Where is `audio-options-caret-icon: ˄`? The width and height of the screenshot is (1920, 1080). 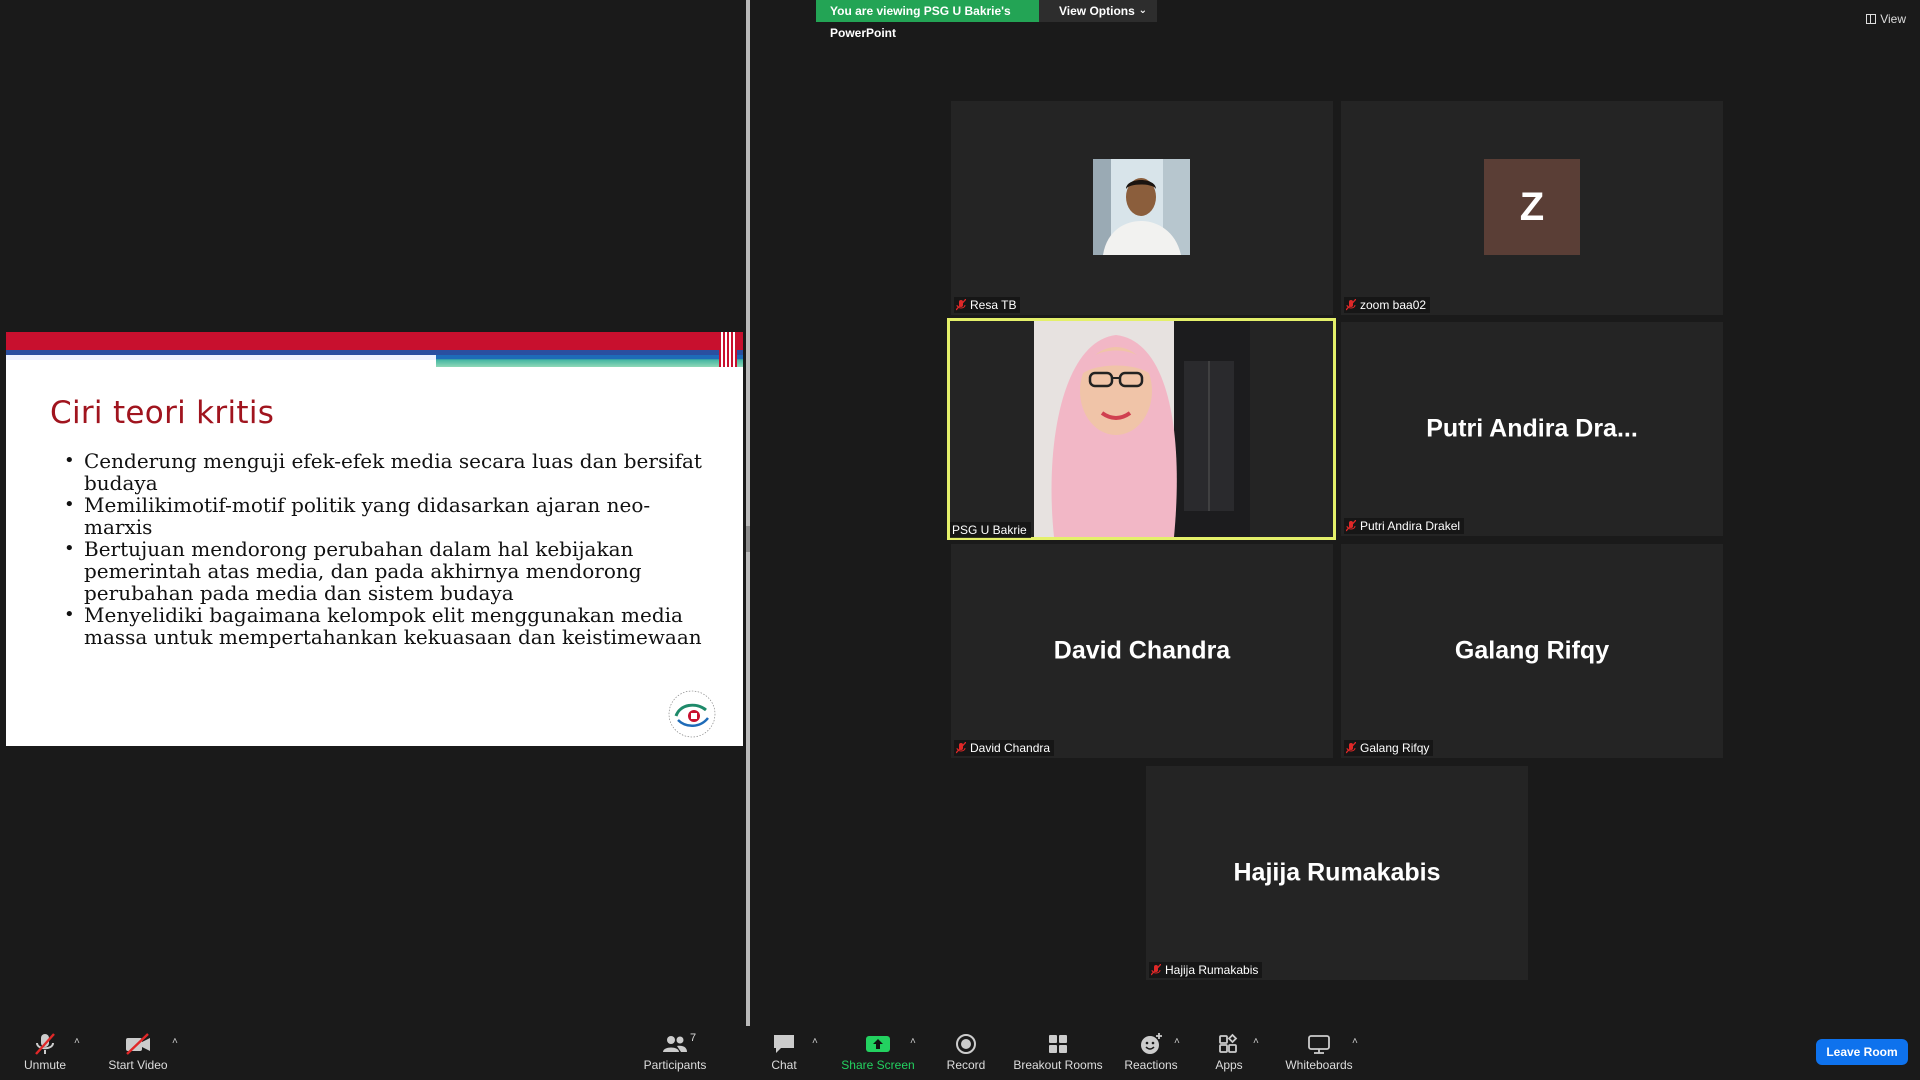 audio-options-caret-icon: ˄ is located at coordinates (77, 1041).